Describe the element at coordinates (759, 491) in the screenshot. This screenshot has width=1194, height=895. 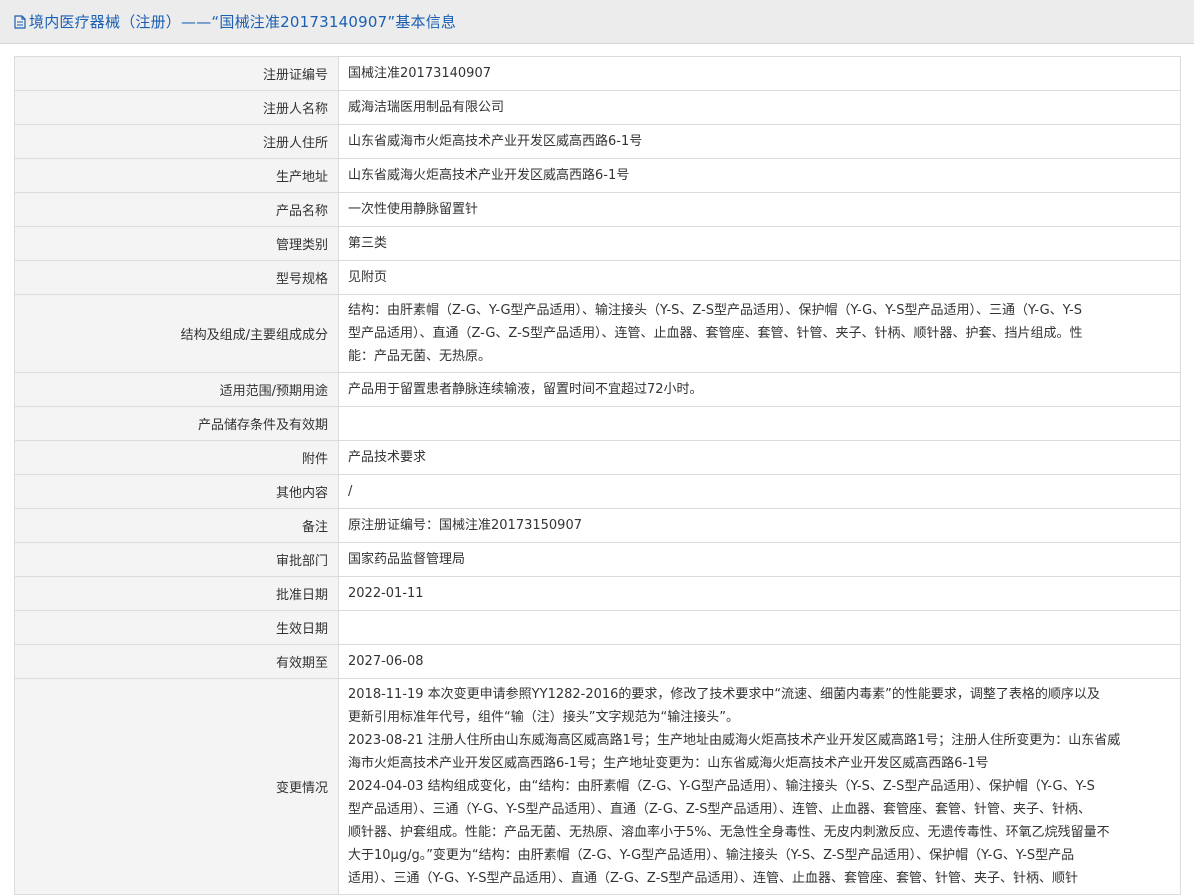
I see `field-value: /` at that location.